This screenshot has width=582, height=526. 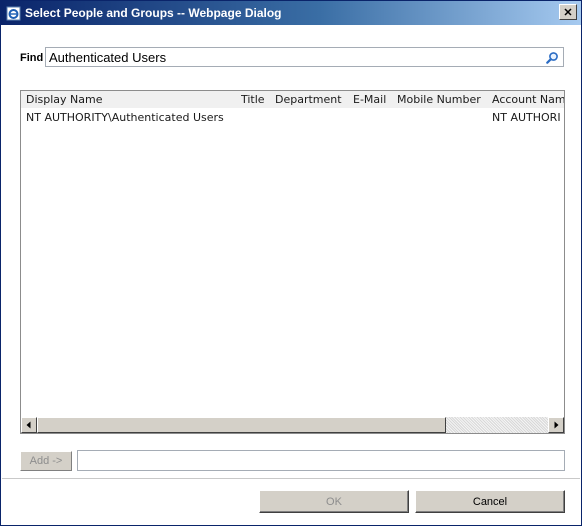 I want to click on horizontal-scrollbar, so click(x=292, y=425).